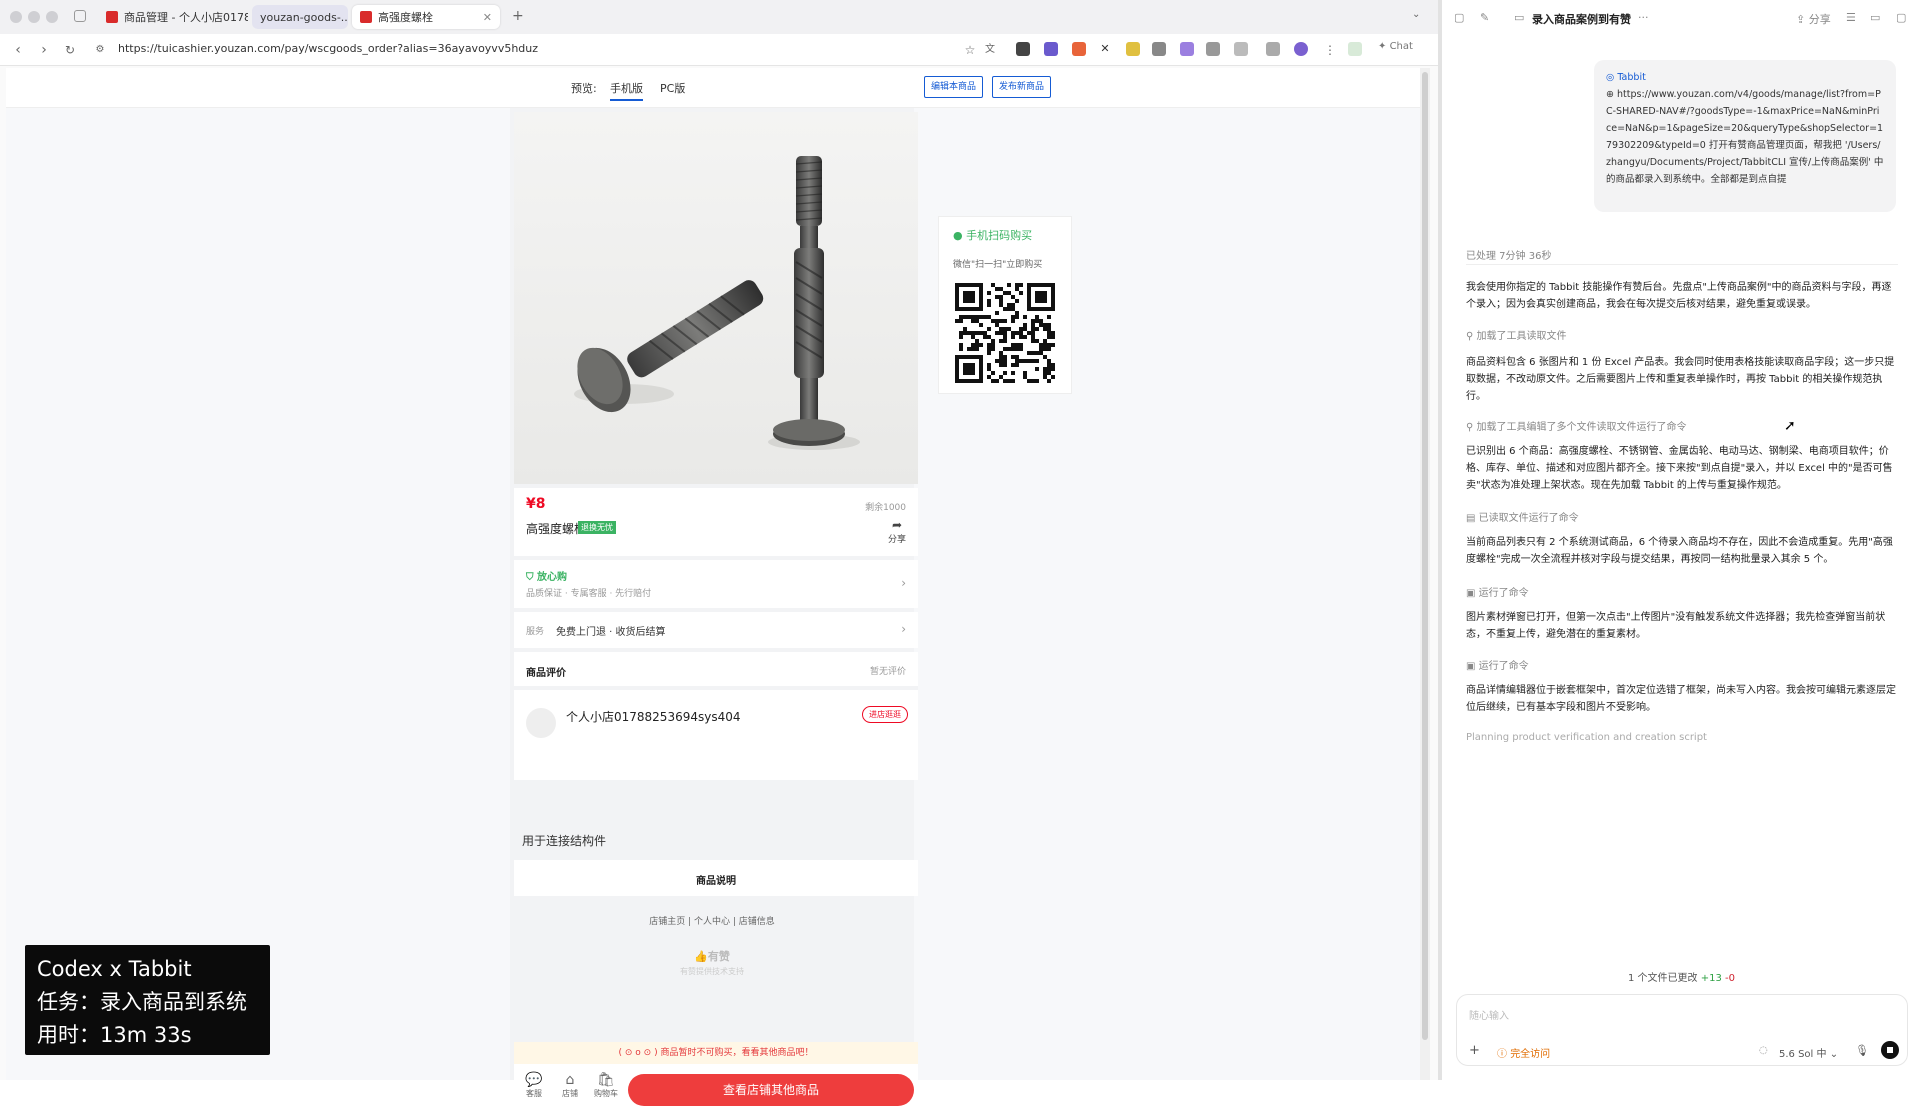 This screenshot has height=1120, width=1920. Describe the element at coordinates (970, 50) in the screenshot. I see `bookmark-star-icon: ☆` at that location.